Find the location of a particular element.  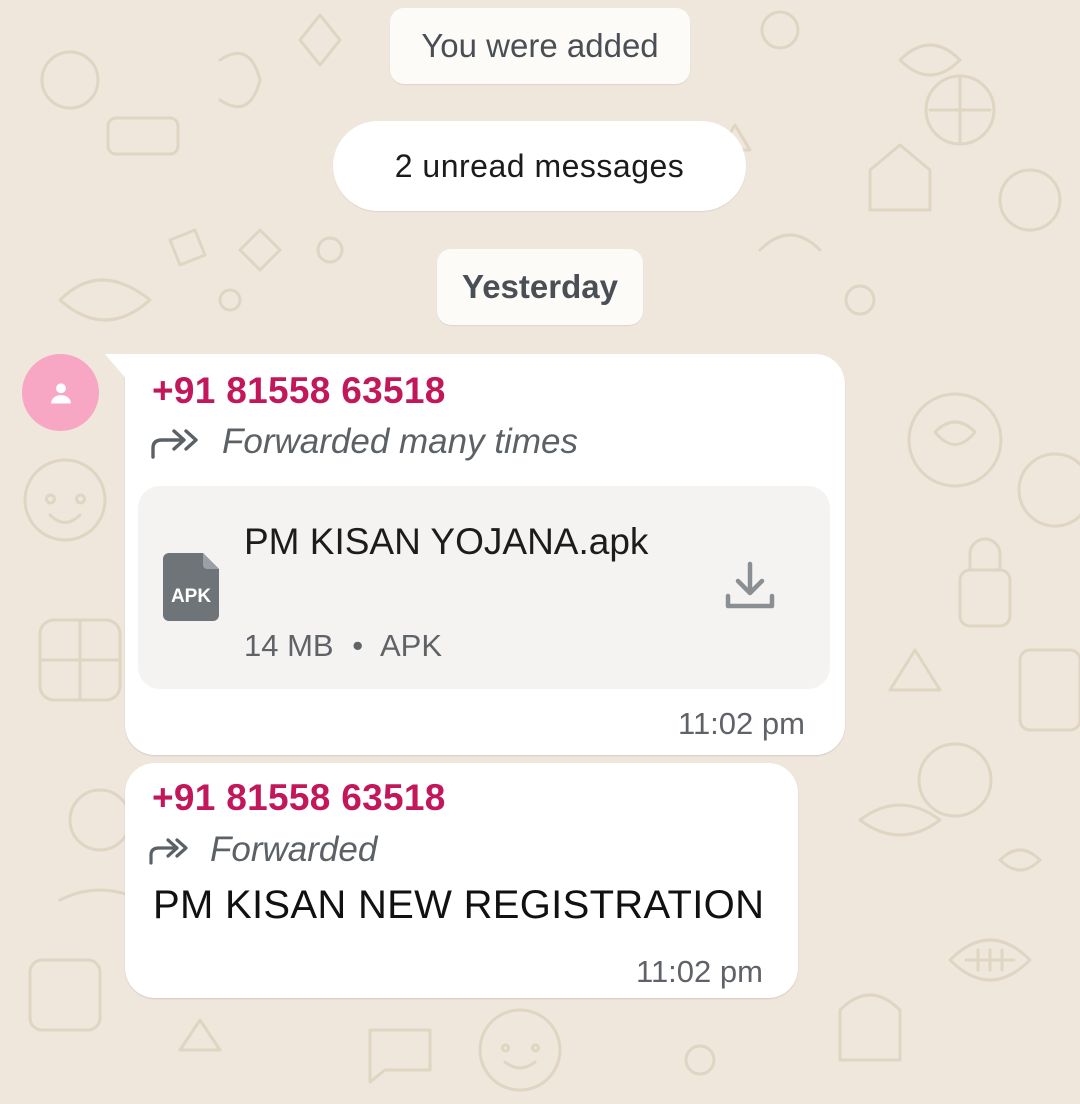

file-attachment: APK PM KISAN YOJANA.apk 14 MB • APK is located at coordinates (484, 587).